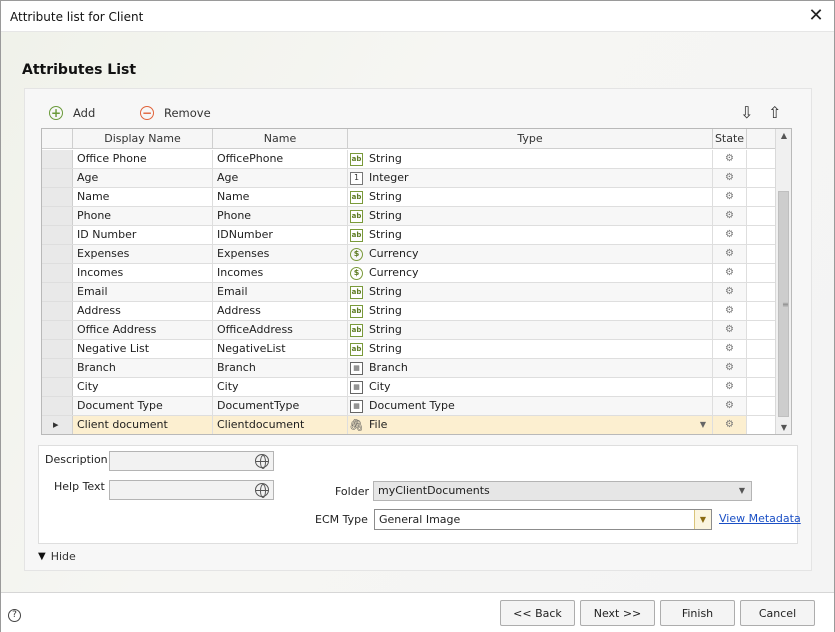  What do you see at coordinates (143, 349) in the screenshot?
I see `cell-display-name: Negative List` at bounding box center [143, 349].